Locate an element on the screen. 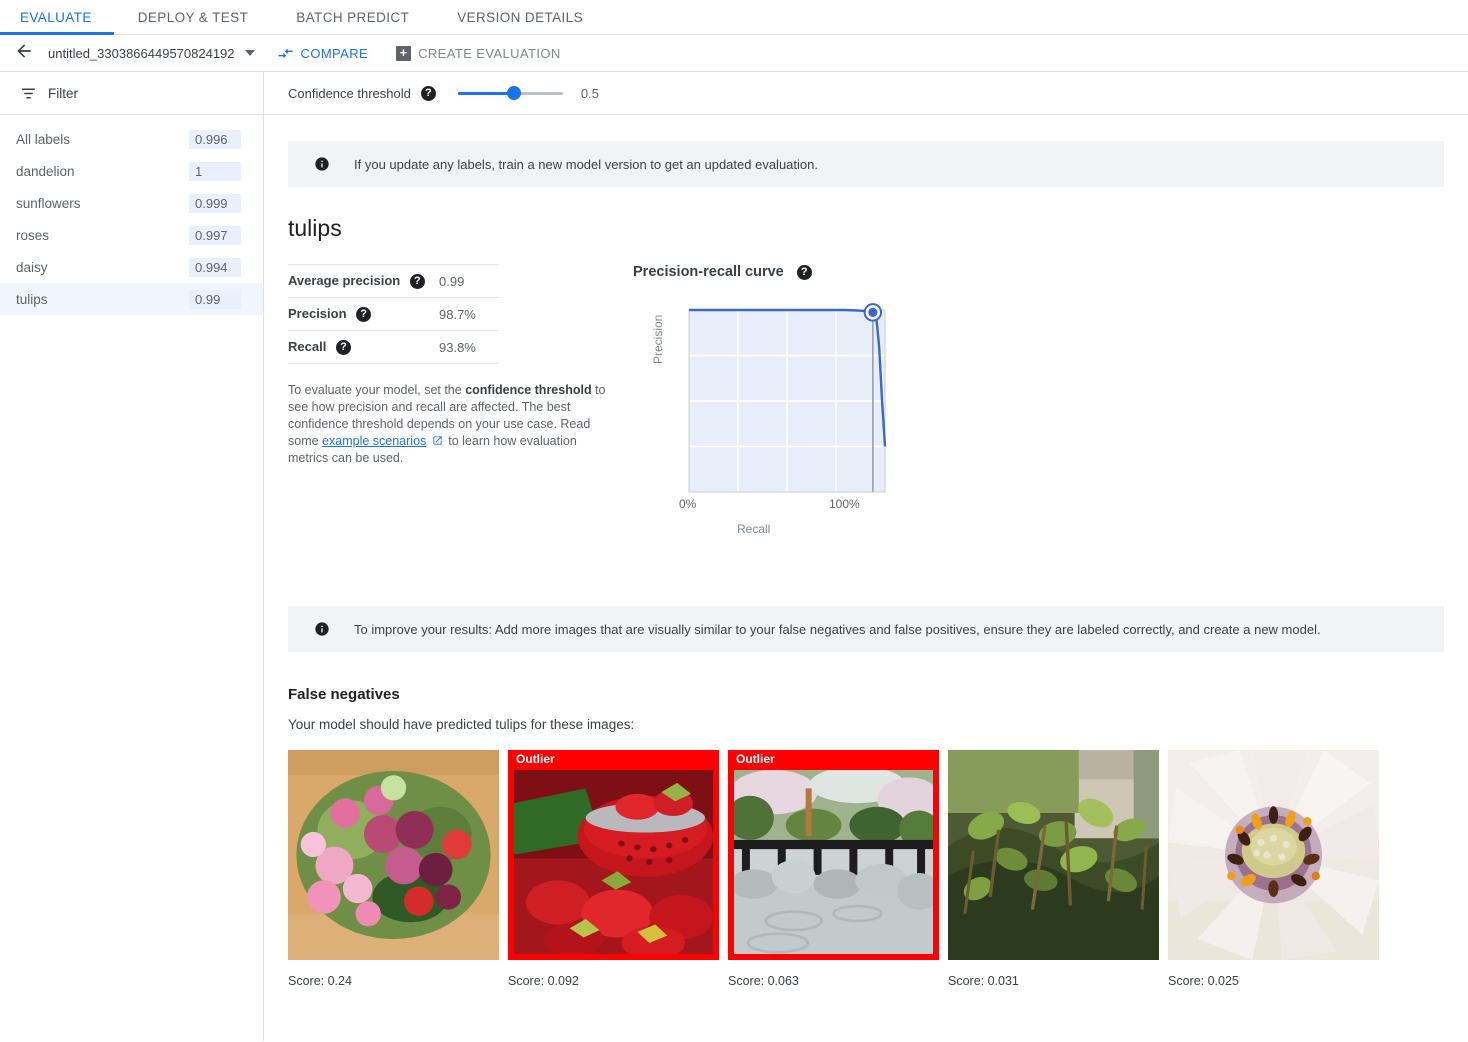 The width and height of the screenshot is (1468, 1042). daisy-closeup-image is located at coordinates (1273, 855).